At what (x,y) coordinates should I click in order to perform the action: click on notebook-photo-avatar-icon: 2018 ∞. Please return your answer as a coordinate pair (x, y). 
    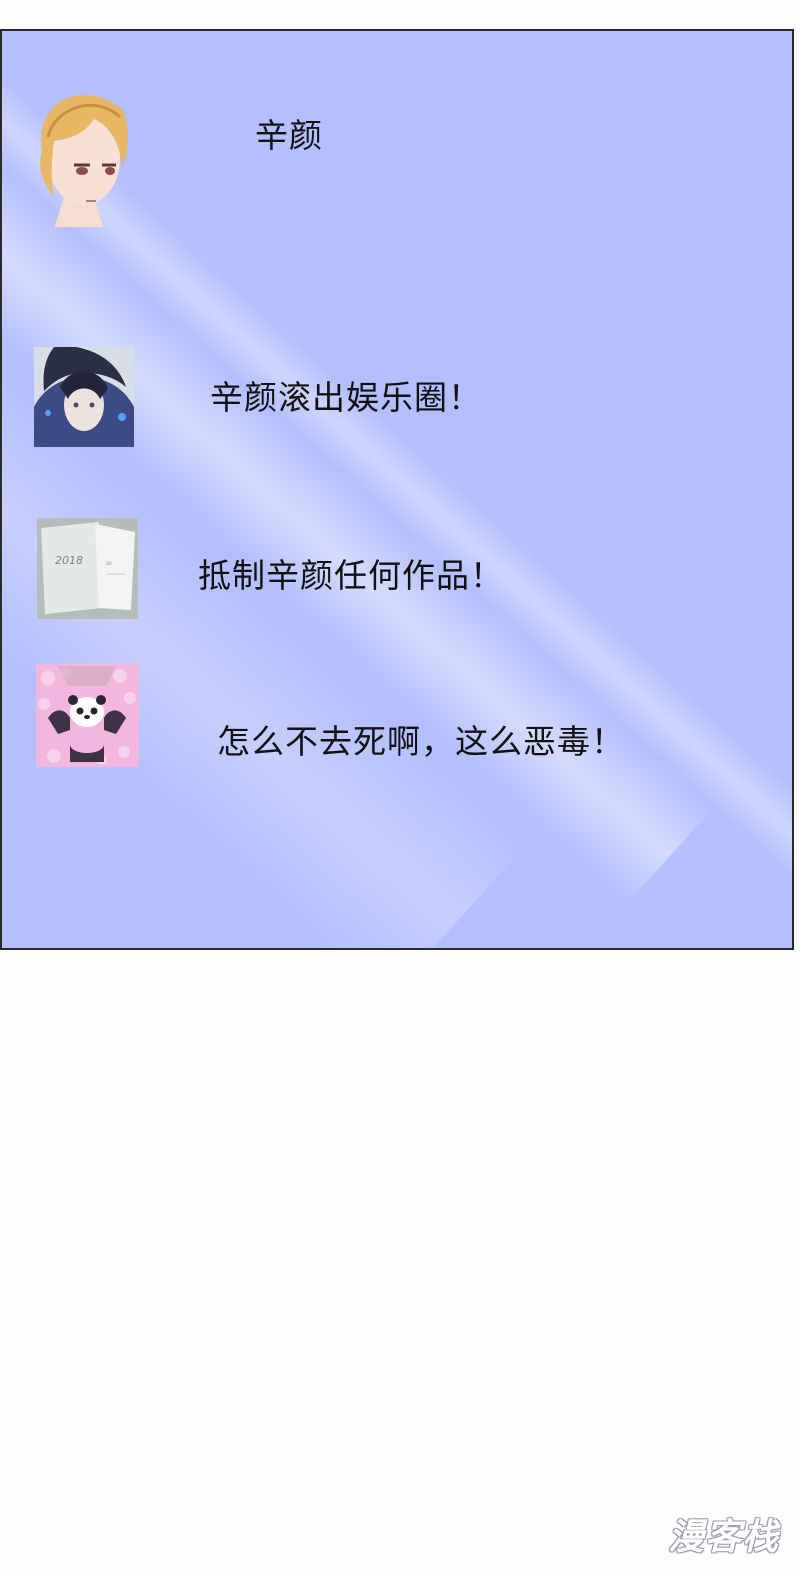
    Looking at the image, I should click on (87, 568).